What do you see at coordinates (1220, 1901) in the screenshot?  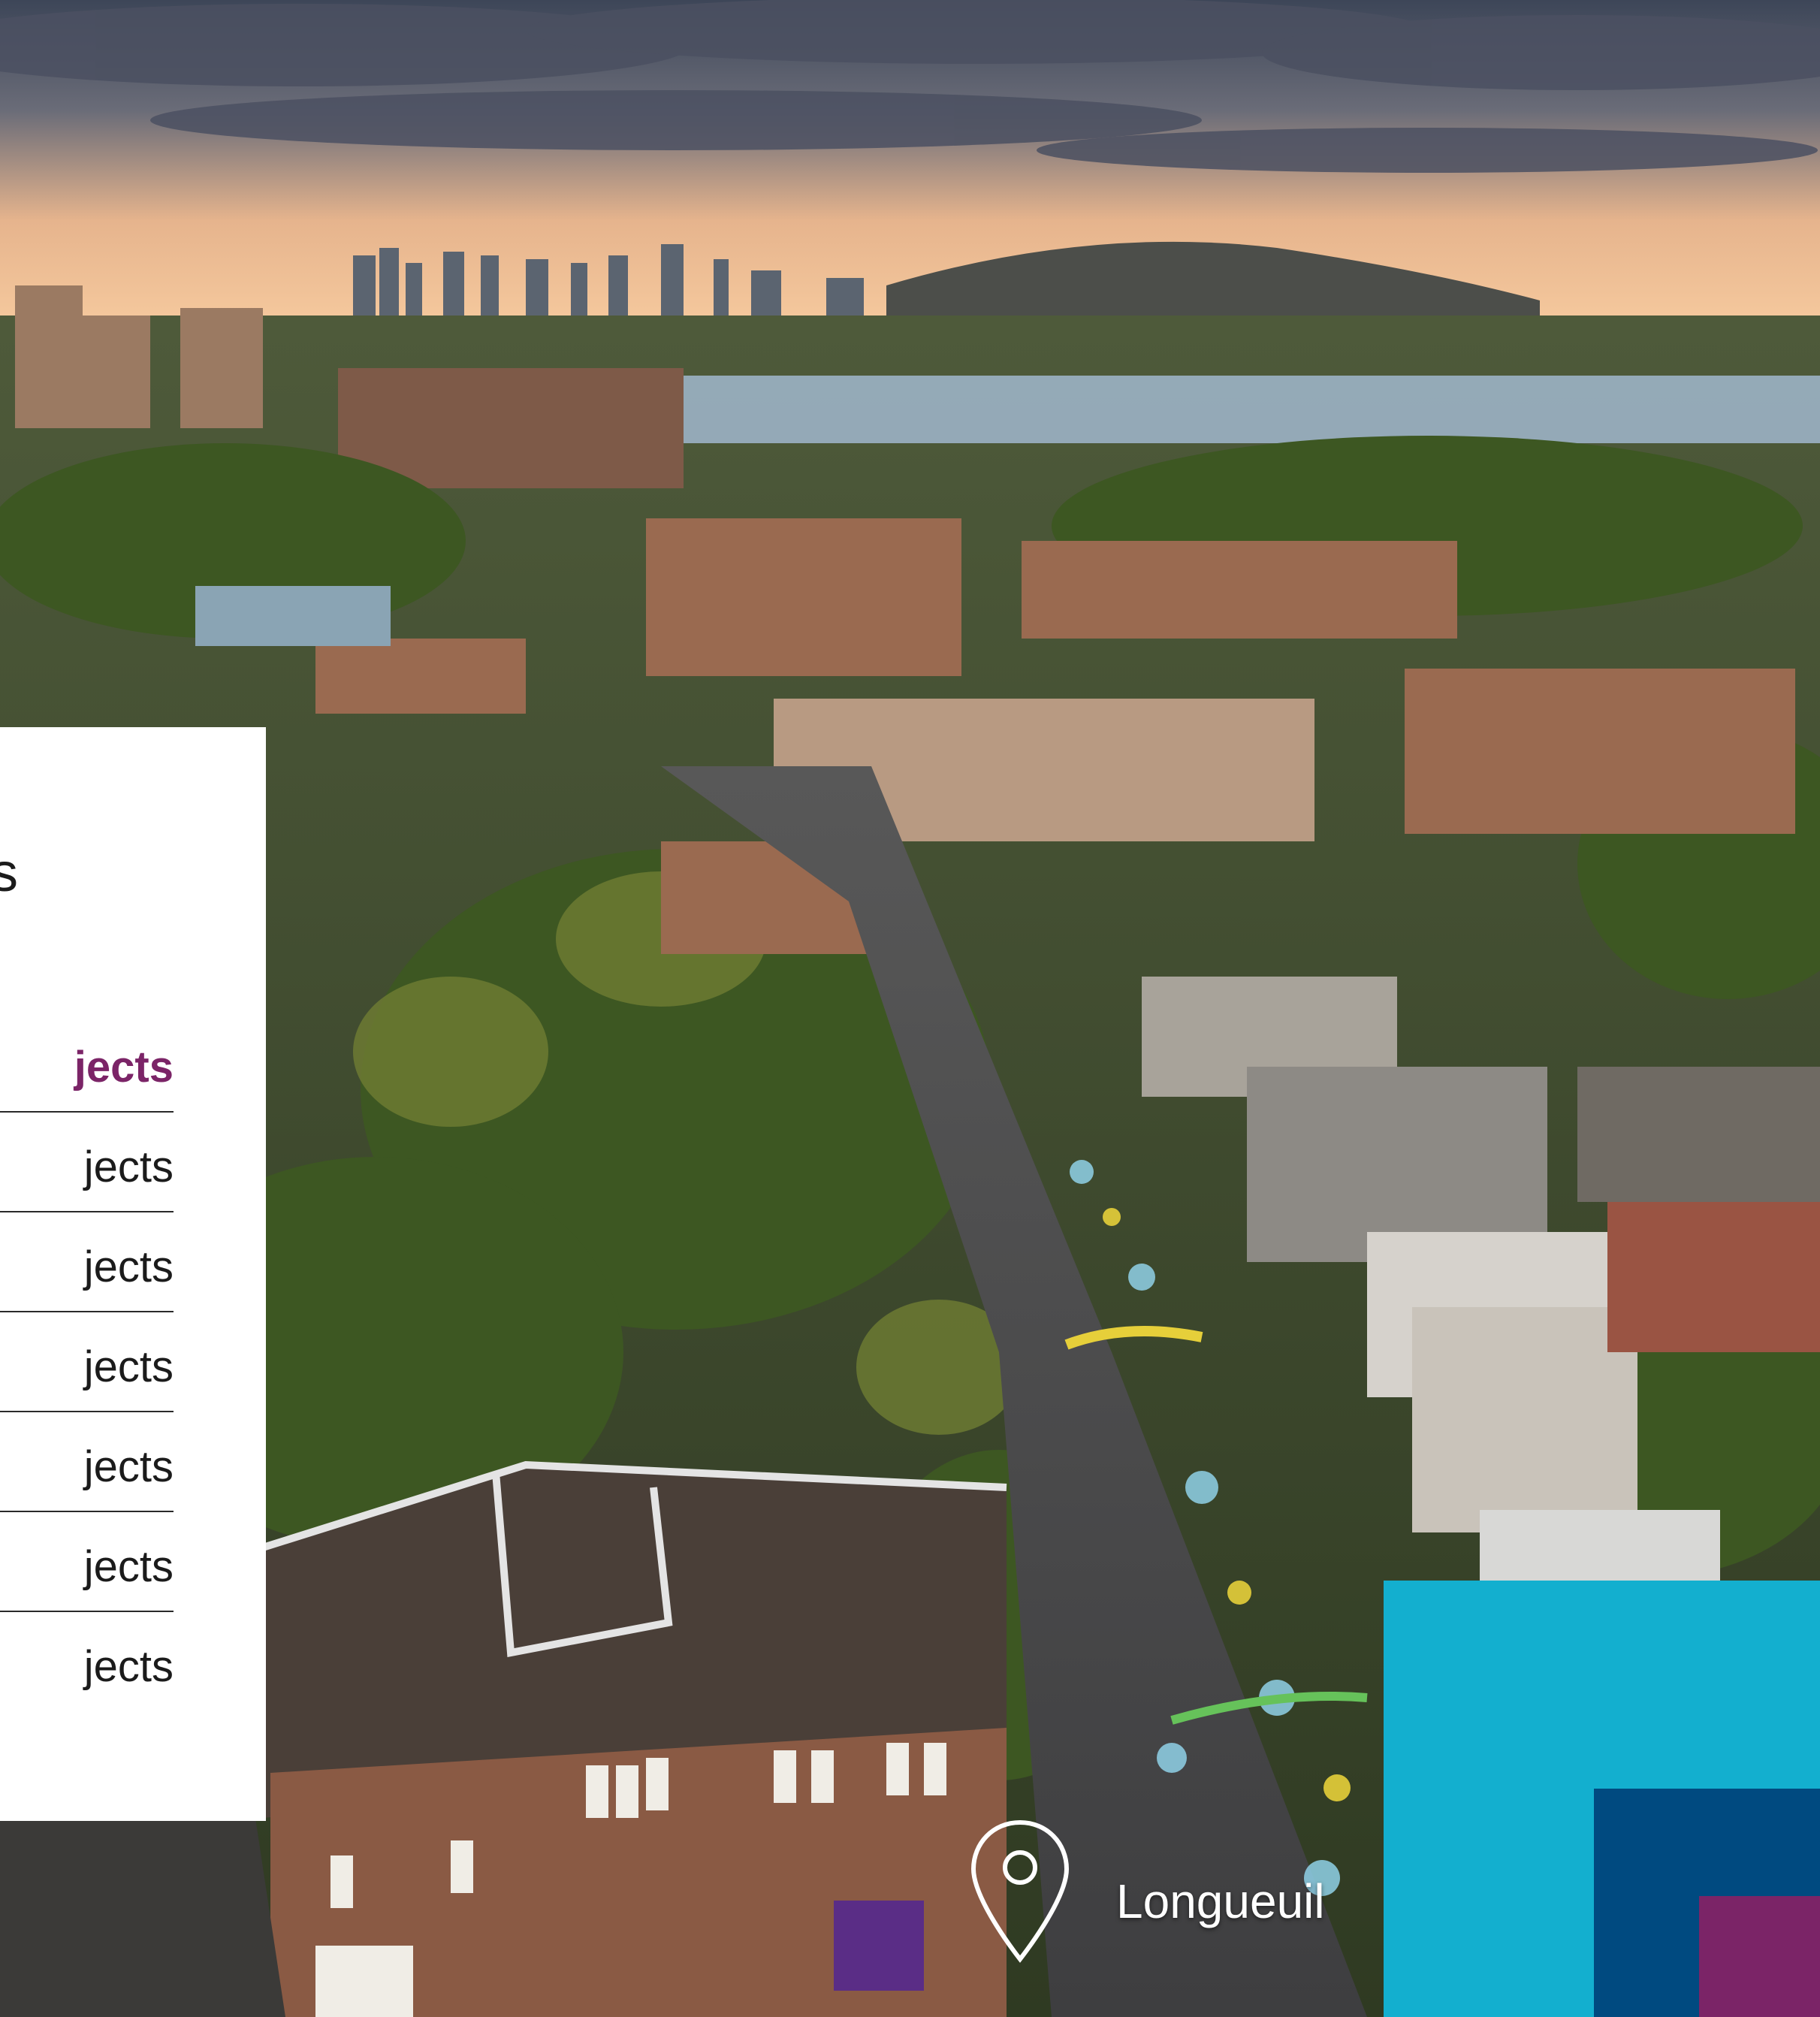 I see `location-label: Longueuil` at bounding box center [1220, 1901].